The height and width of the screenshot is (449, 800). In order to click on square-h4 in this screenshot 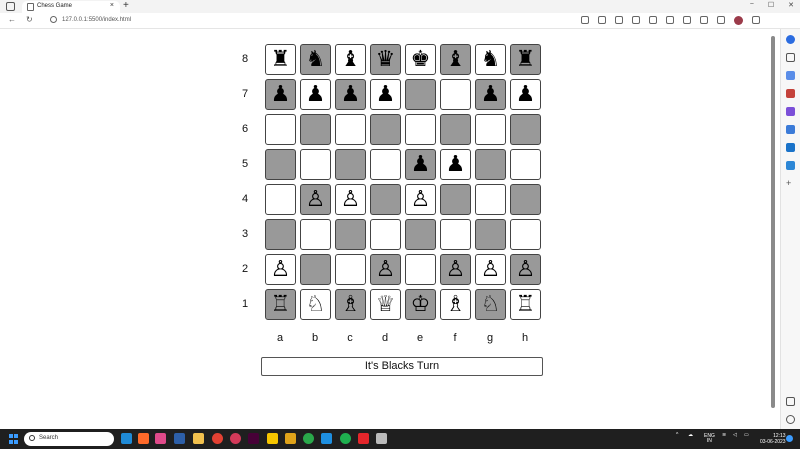, I will do `click(525, 199)`.